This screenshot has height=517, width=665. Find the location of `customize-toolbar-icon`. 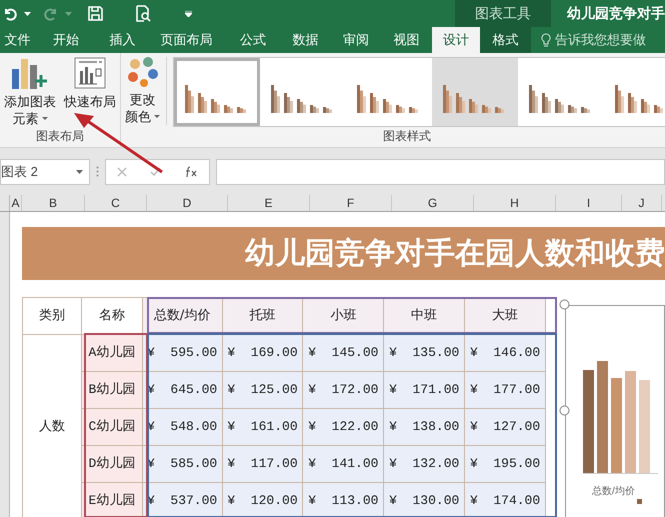

customize-toolbar-icon is located at coordinates (188, 13).